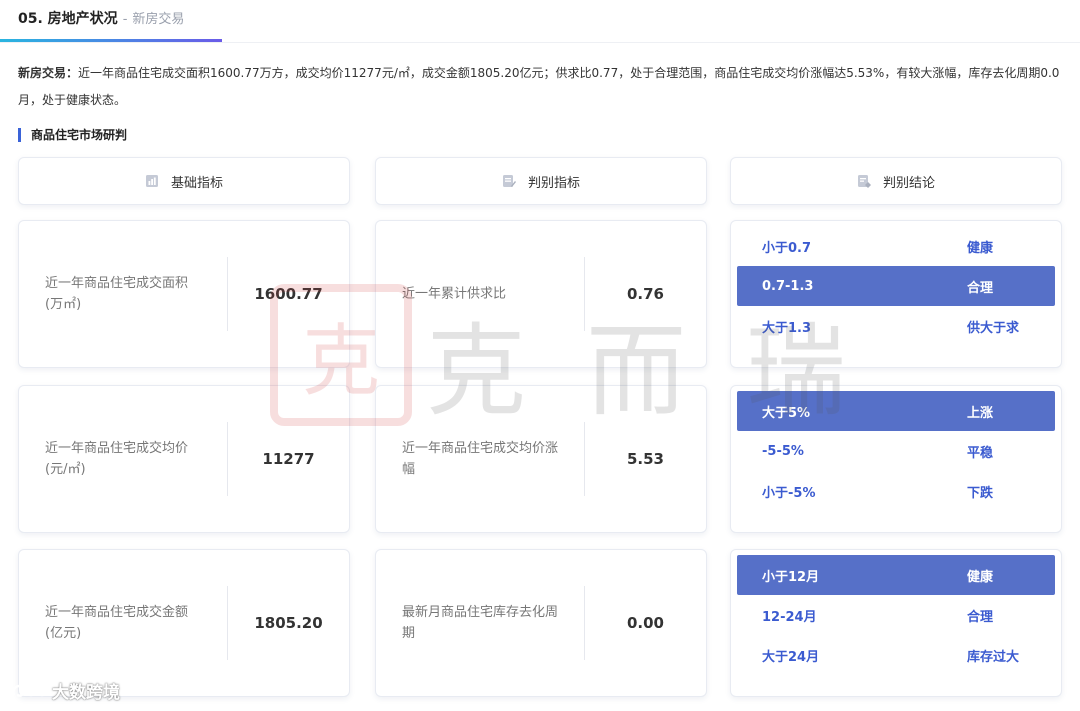  Describe the element at coordinates (896, 491) in the screenshot. I see `conclusion-row: 小于-5% 下跌` at that location.